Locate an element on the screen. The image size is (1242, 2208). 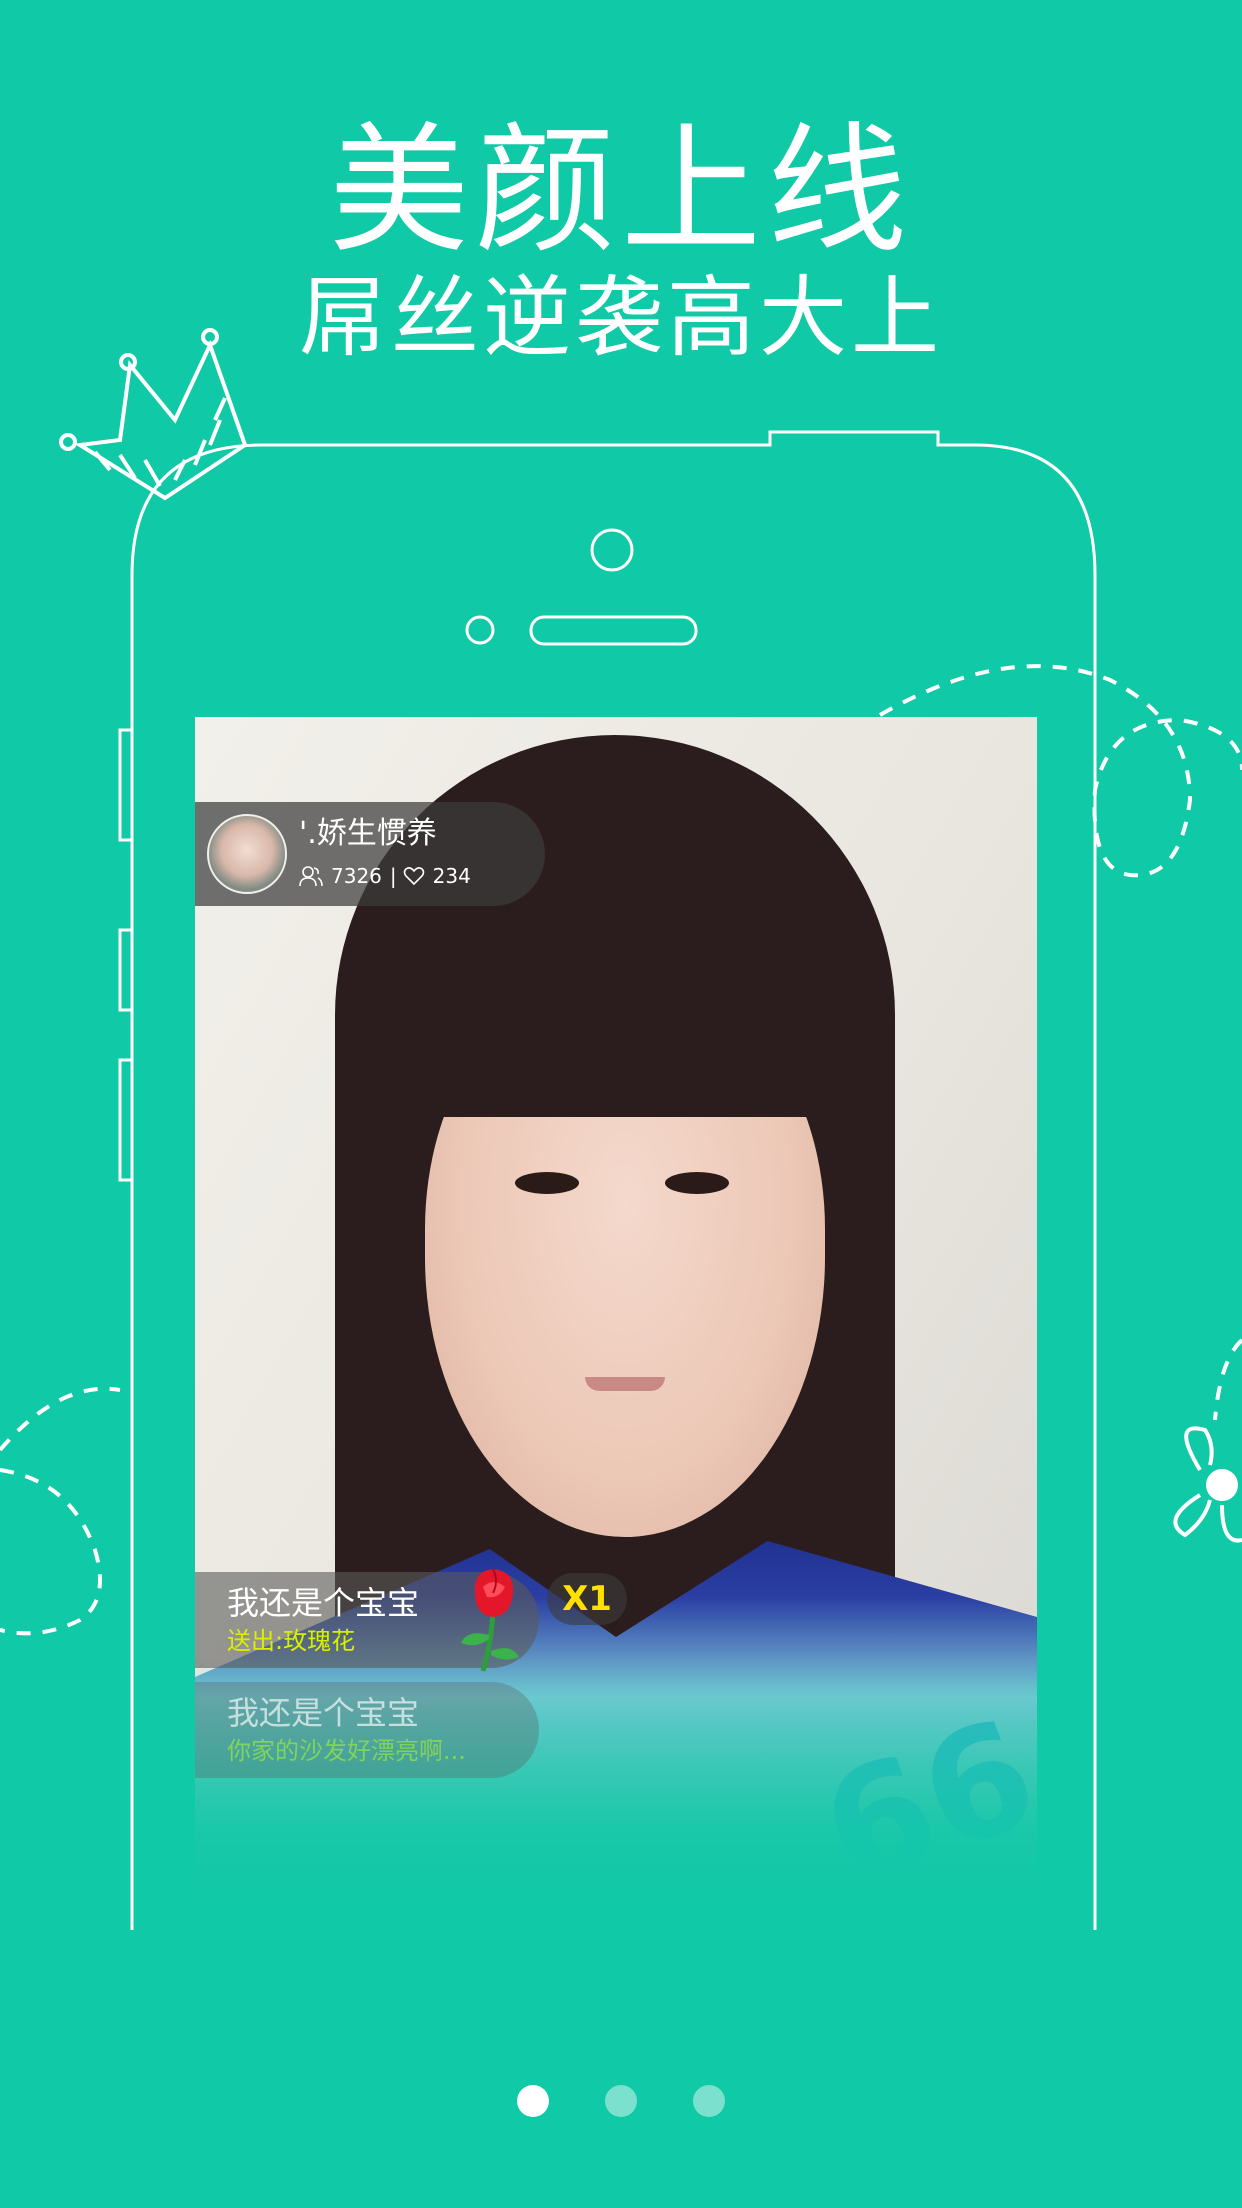
right-eye is located at coordinates (697, 1183).